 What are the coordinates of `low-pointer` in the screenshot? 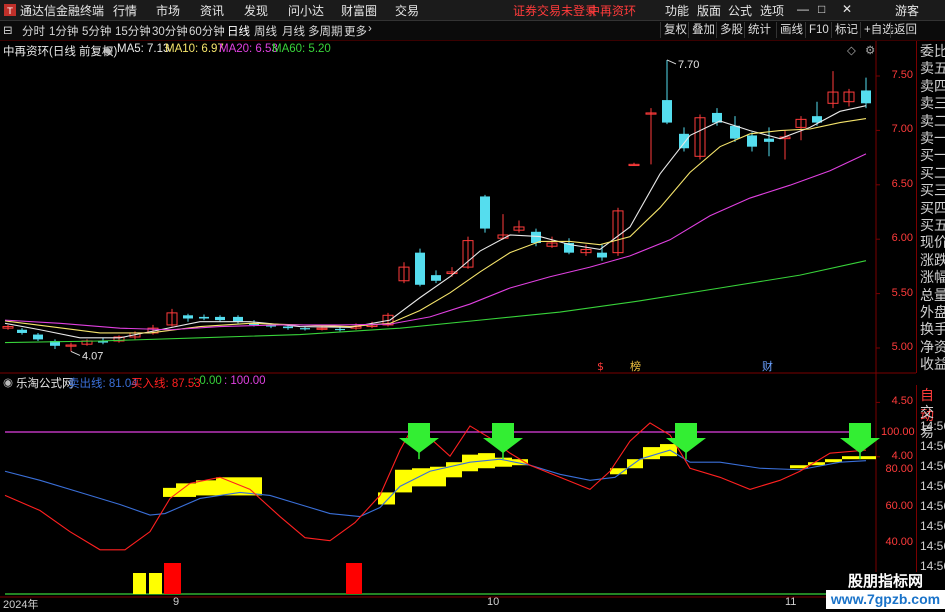 It's located at (75, 353).